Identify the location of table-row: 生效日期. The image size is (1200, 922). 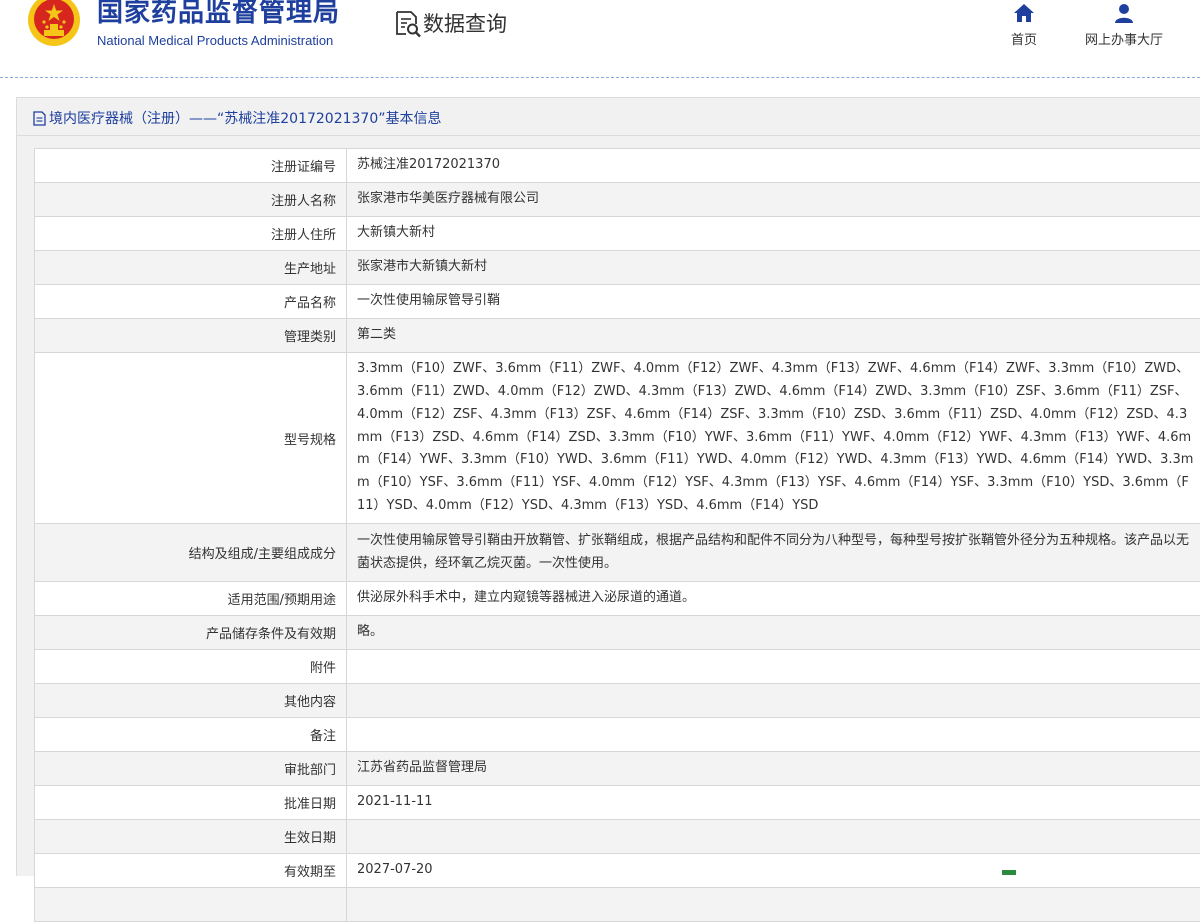
(617, 837).